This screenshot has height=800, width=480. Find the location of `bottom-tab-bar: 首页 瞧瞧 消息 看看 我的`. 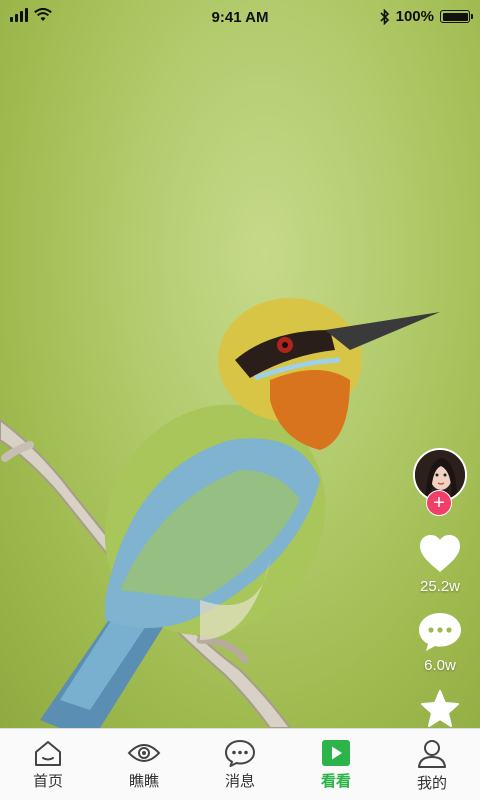

bottom-tab-bar: 首页 瞧瞧 消息 看看 我的 is located at coordinates (240, 764).